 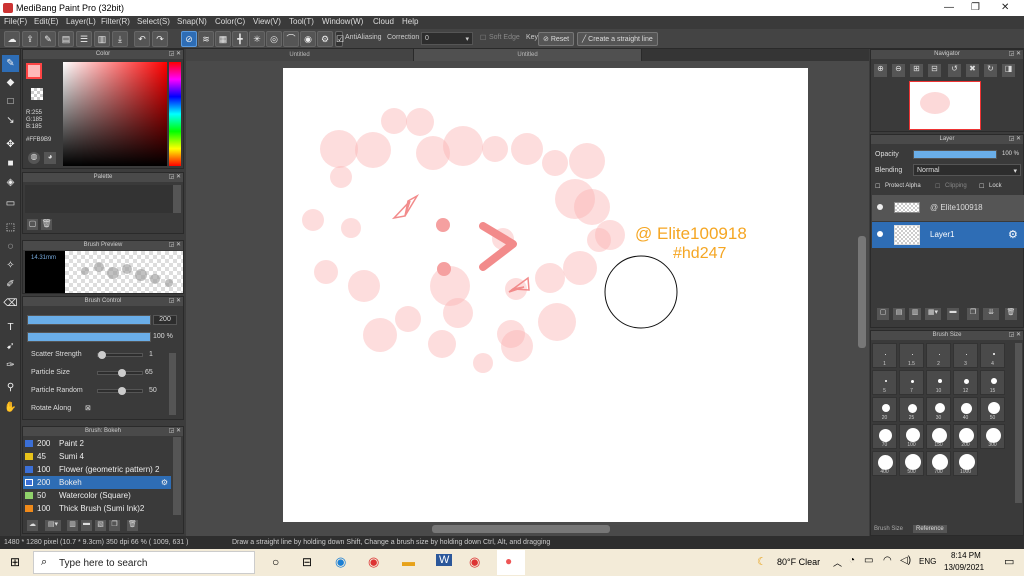 What do you see at coordinates (160, 39) in the screenshot?
I see `redo-icon: ↷` at bounding box center [160, 39].